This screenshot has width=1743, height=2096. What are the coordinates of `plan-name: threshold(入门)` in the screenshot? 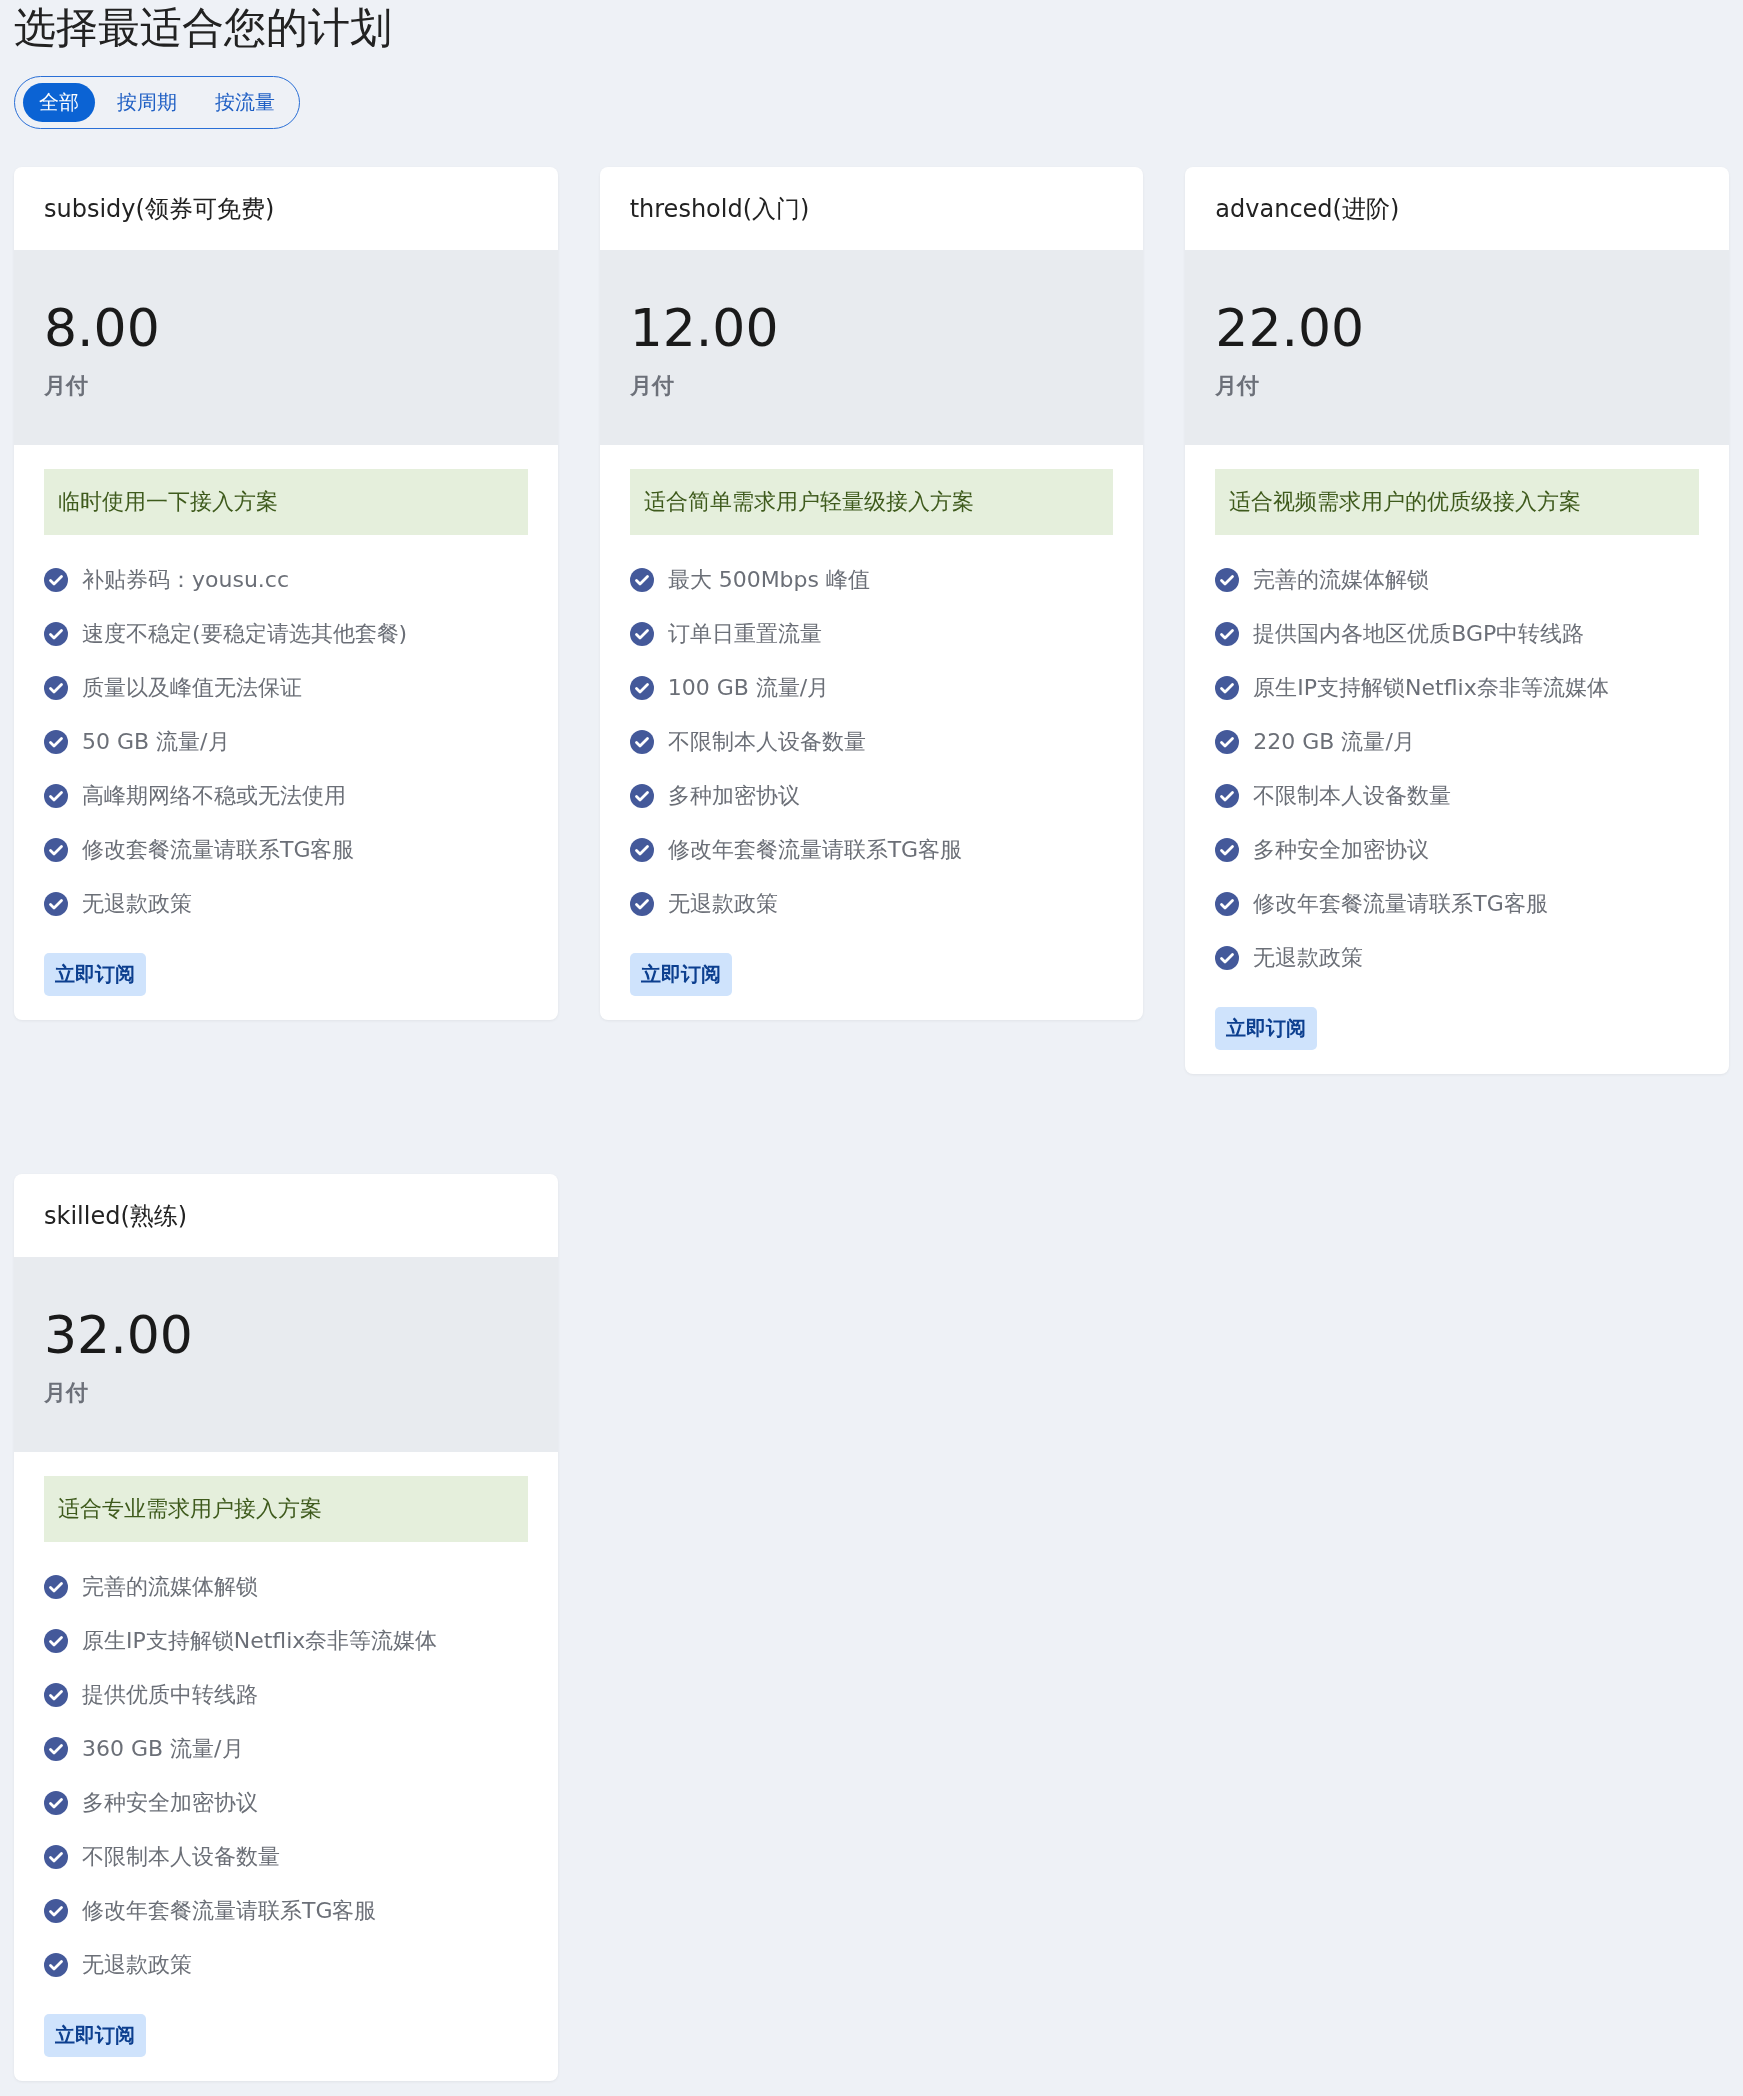 It's located at (719, 209).